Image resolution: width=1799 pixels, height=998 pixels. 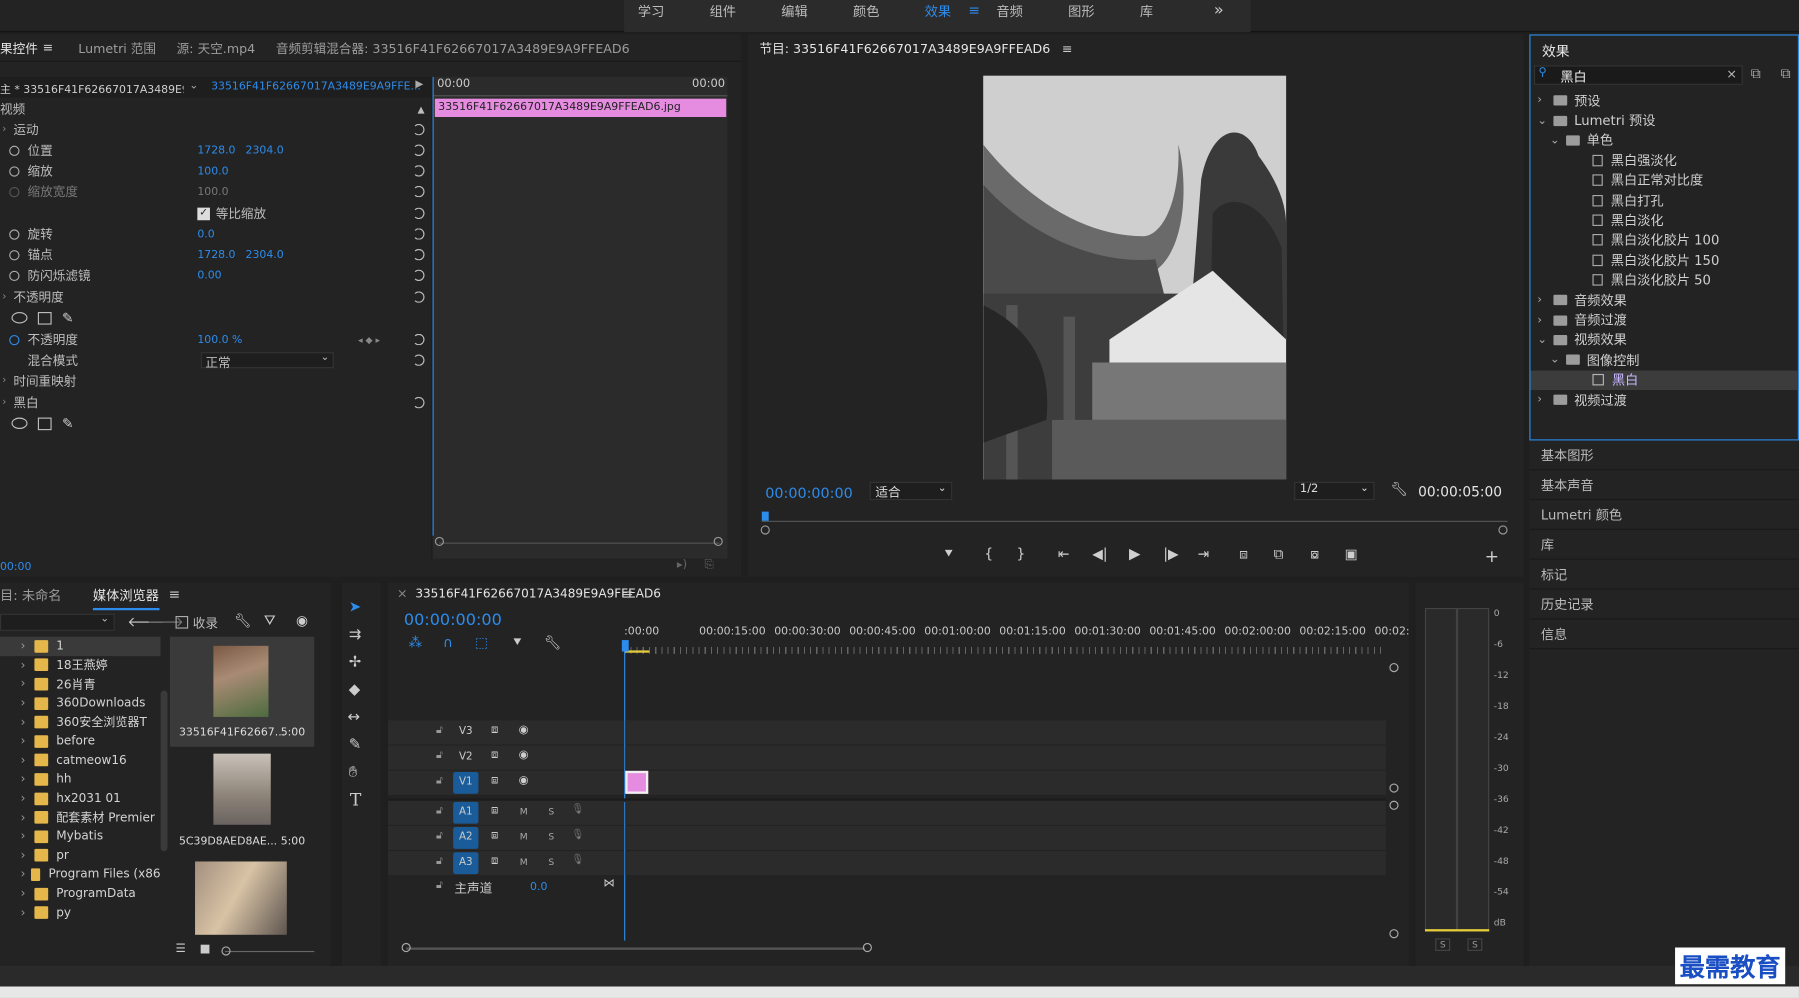 What do you see at coordinates (80, 646) in the screenshot?
I see `folder-item: › 1` at bounding box center [80, 646].